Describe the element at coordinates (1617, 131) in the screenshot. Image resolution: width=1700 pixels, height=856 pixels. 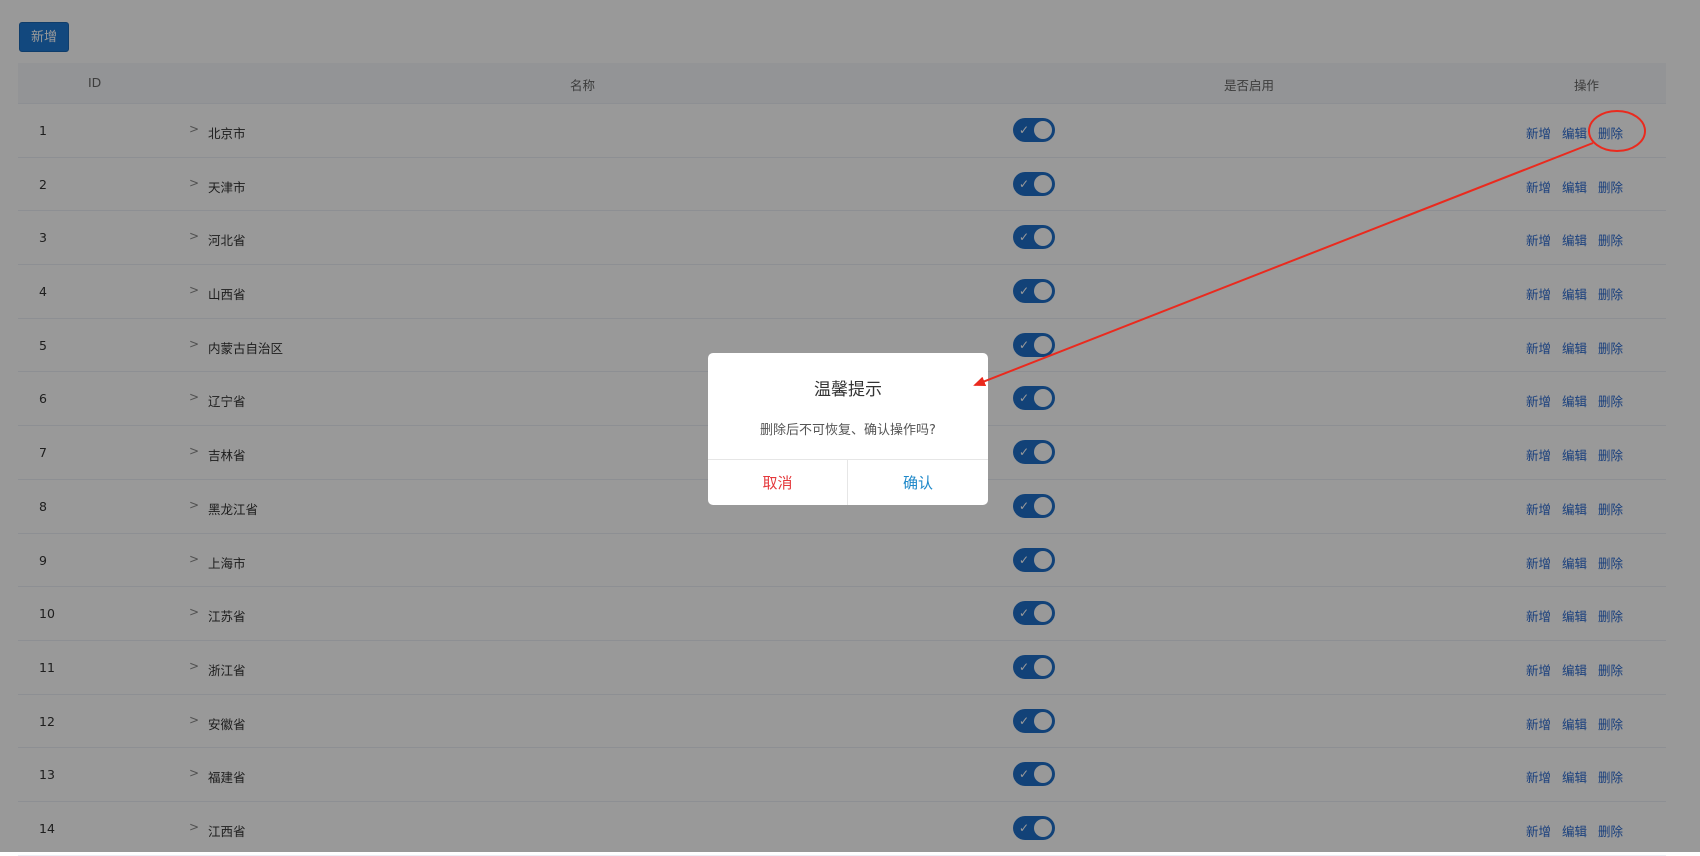
I see `highlight-circle` at that location.